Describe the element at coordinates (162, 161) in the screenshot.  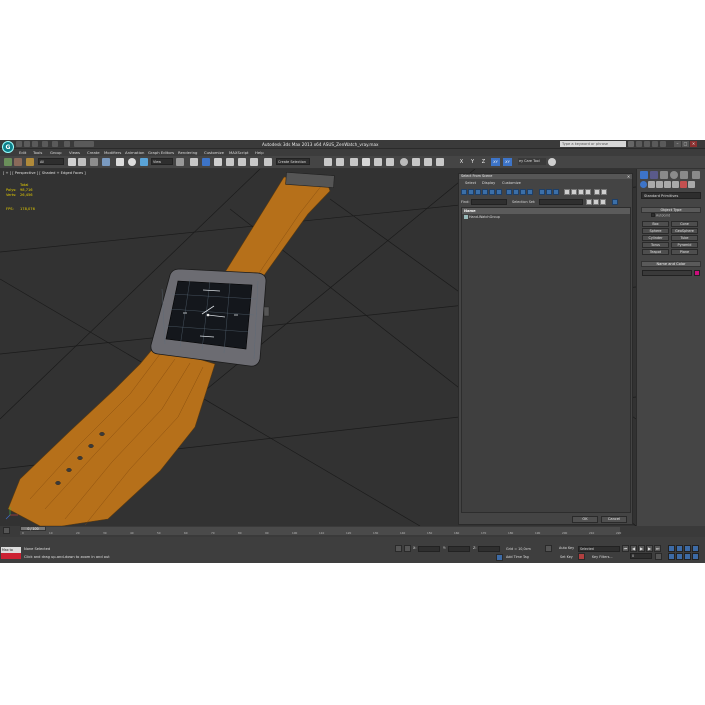
I see `reference-coordinate-dropdown: View` at that location.